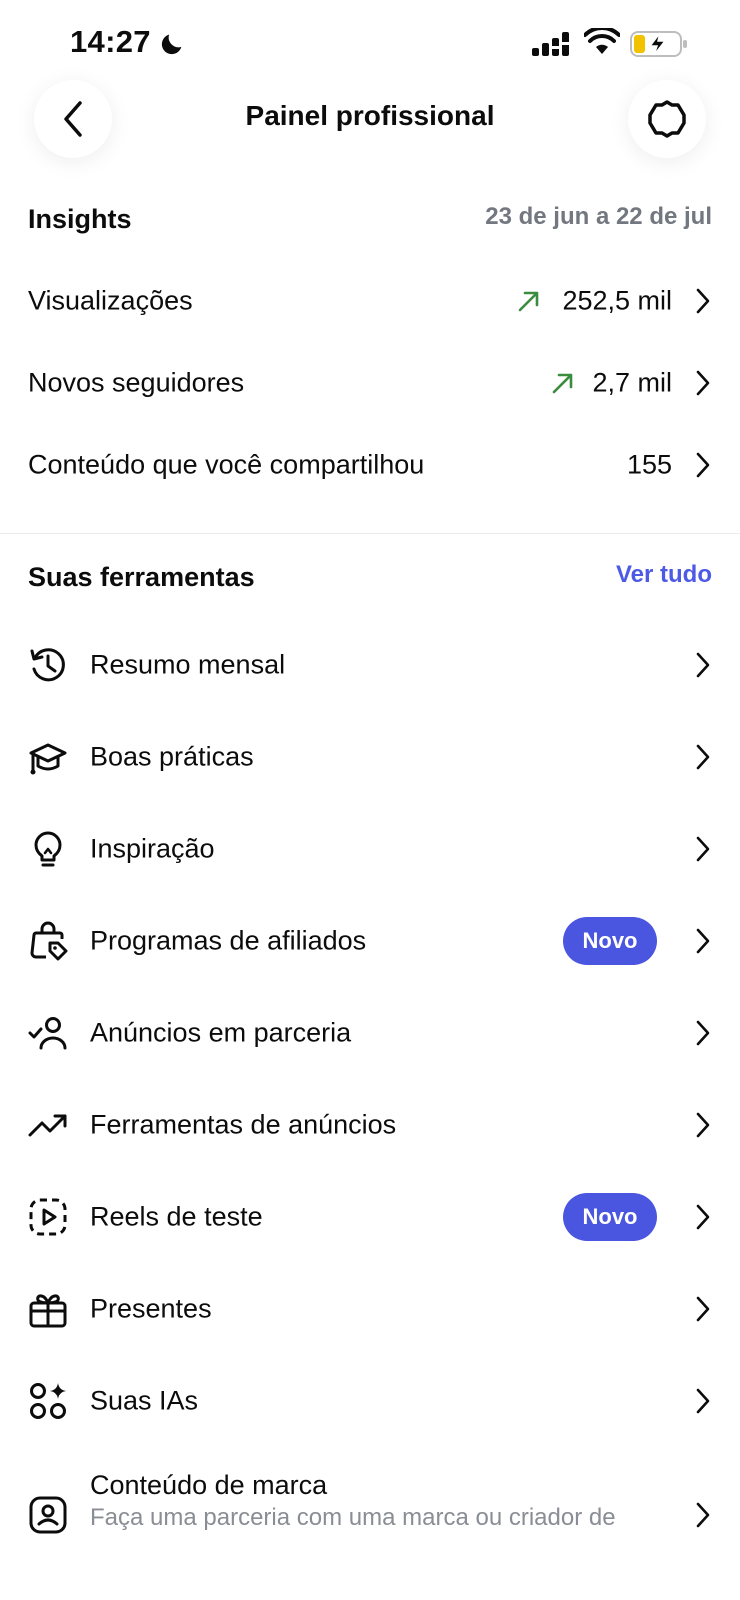 The height and width of the screenshot is (1600, 740). I want to click on tool-label: Reels de teste, so click(176, 1216).